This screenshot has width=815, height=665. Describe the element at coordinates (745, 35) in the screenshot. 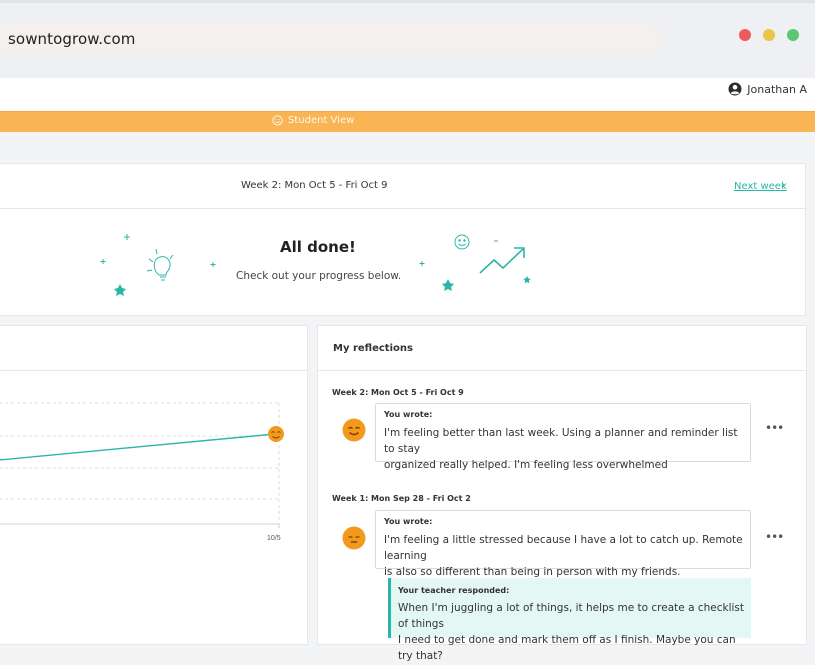

I see `window-close-button` at that location.